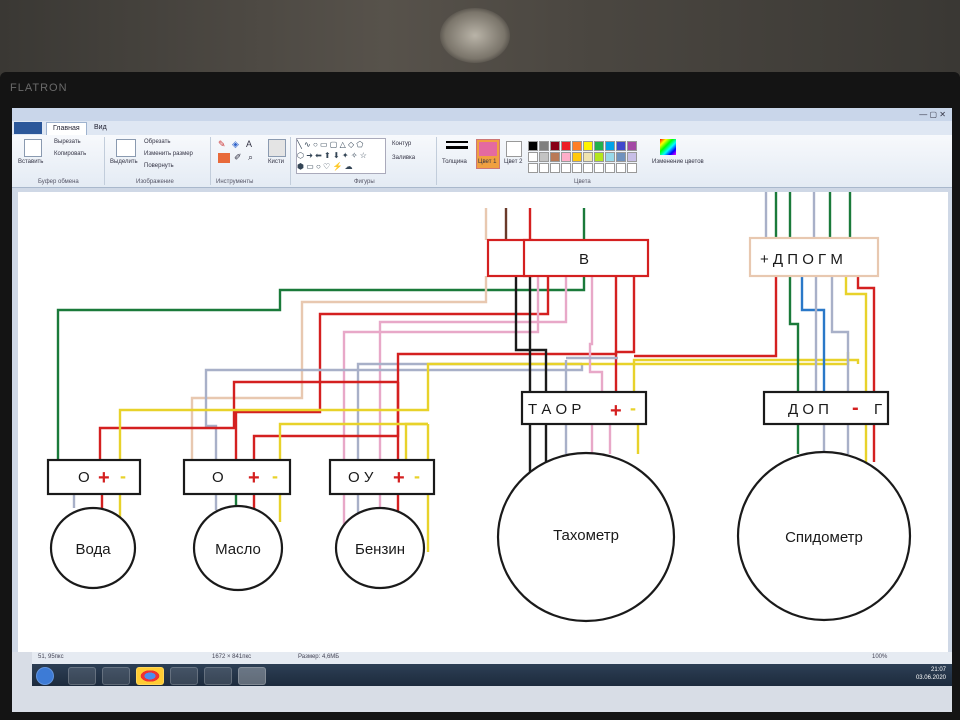 This screenshot has height=720, width=960. Describe the element at coordinates (28, 128) in the screenshot. I see `file-menu-button` at that location.